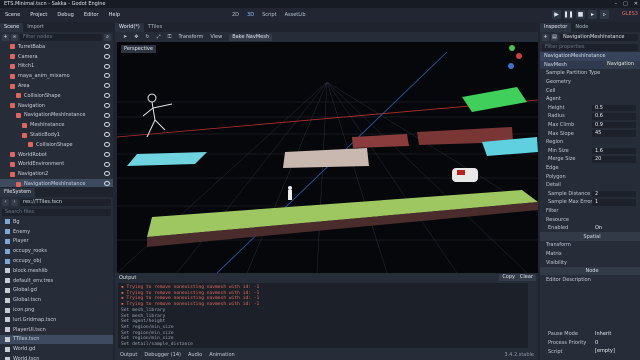  Describe the element at coordinates (590, 211) in the screenshot. I see `inspector-group: Filter` at that location.